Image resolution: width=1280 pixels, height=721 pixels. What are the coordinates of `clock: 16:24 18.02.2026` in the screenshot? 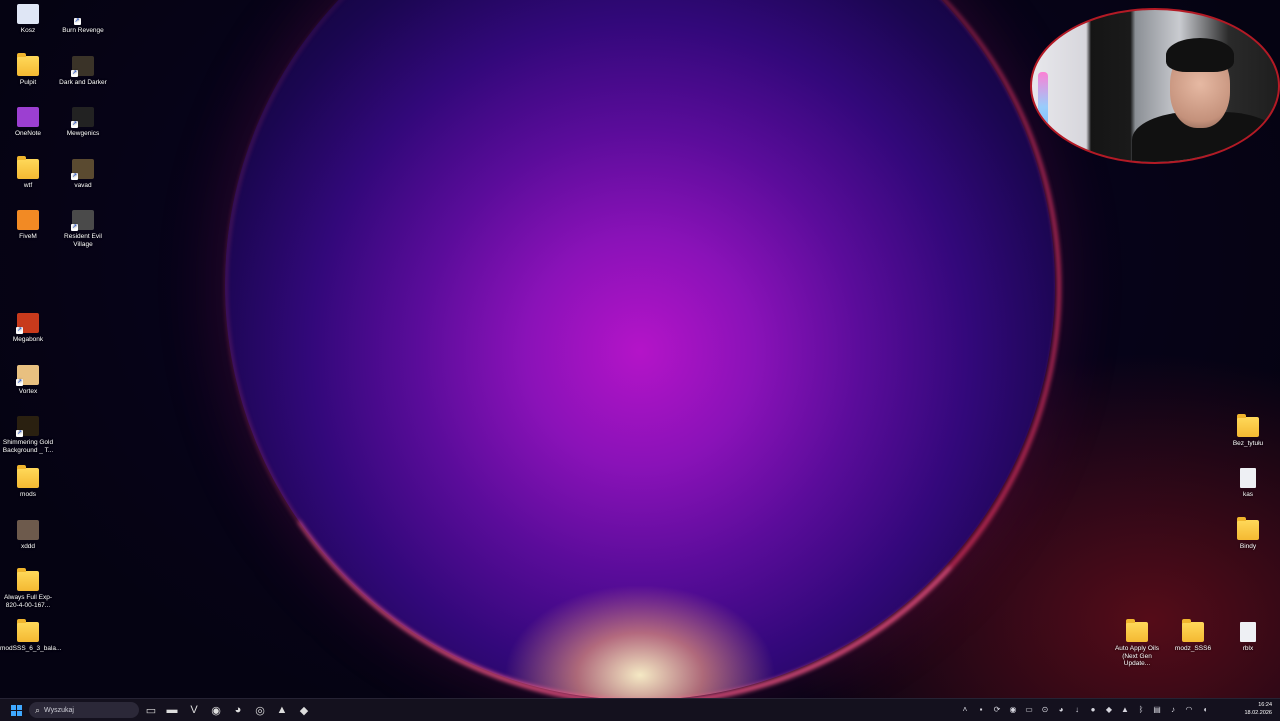 It's located at (1258, 709).